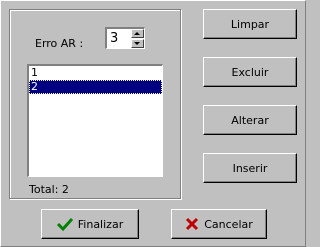 The image size is (320, 247). I want to click on alterar-button: Alterar, so click(250, 120).